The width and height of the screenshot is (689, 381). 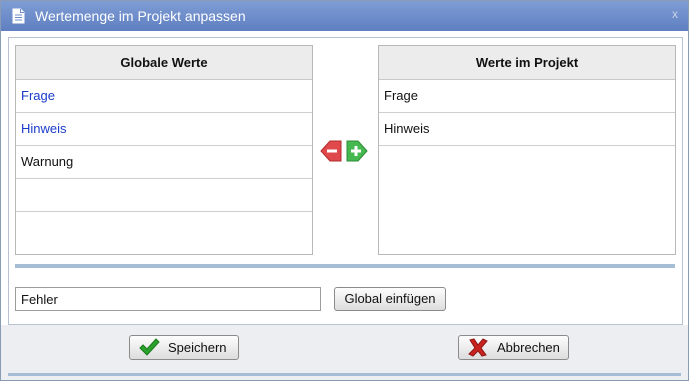 I want to click on checkmark-icon, so click(x=149, y=347).